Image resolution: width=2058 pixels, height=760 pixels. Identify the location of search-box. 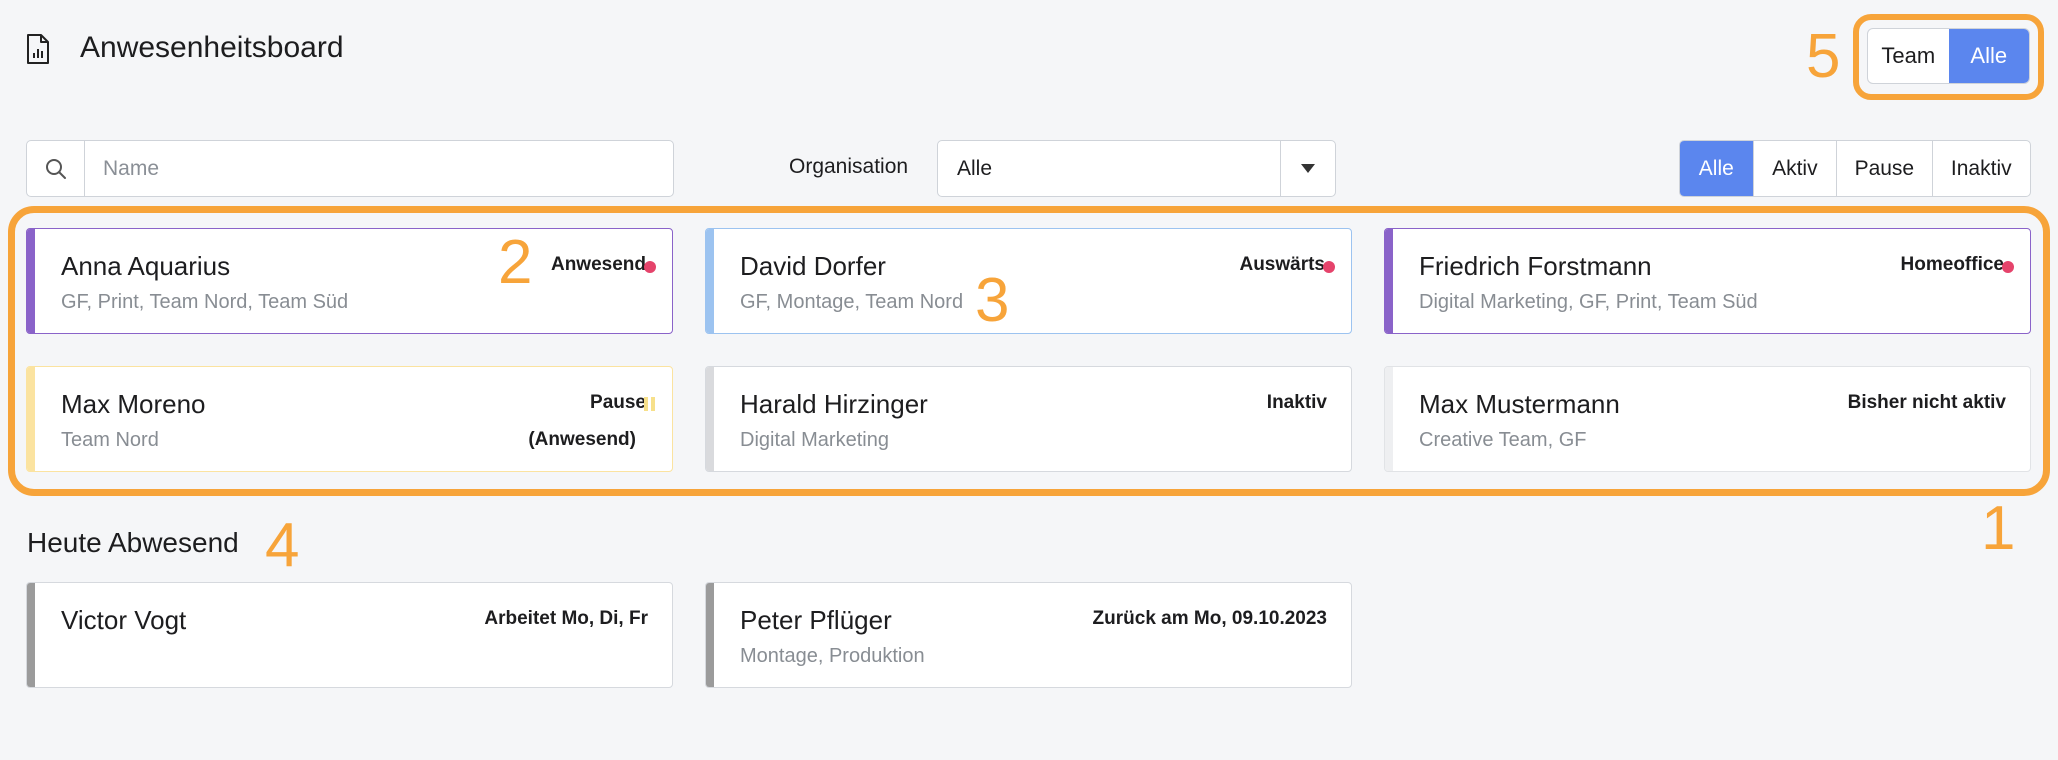
(350, 168).